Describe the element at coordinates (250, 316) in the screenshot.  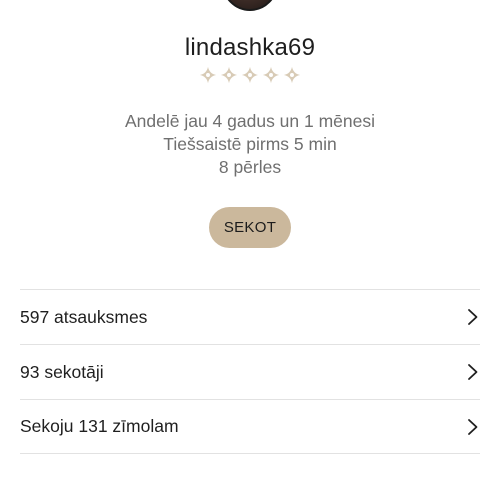
I see `list-item-reviews: 597 atsauksmes` at that location.